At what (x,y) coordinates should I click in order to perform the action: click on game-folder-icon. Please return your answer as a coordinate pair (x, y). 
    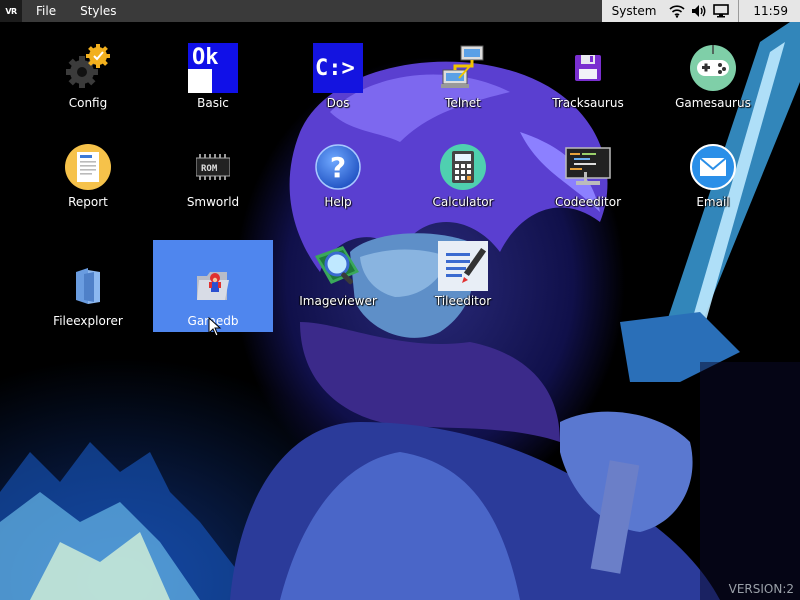
    Looking at the image, I should click on (213, 286).